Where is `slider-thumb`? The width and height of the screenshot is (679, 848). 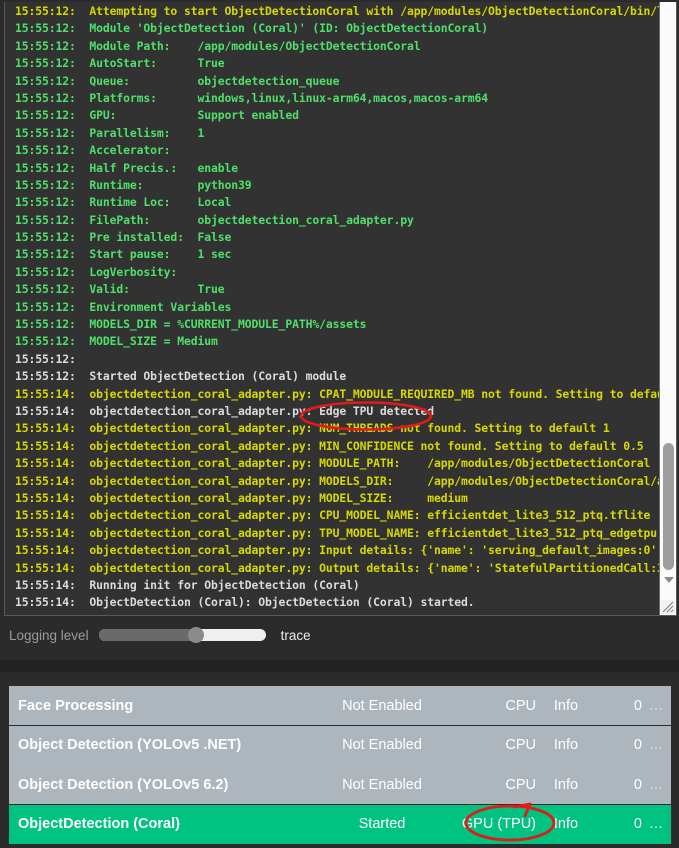
slider-thumb is located at coordinates (195, 635).